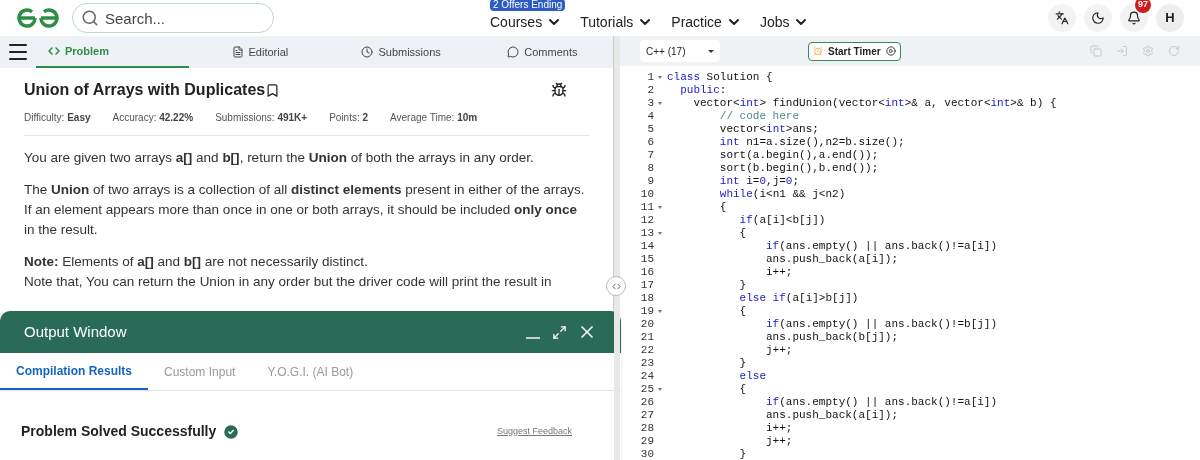 Image resolution: width=1200 pixels, height=460 pixels. Describe the element at coordinates (646, 207) in the screenshot. I see `line-number: 11` at that location.